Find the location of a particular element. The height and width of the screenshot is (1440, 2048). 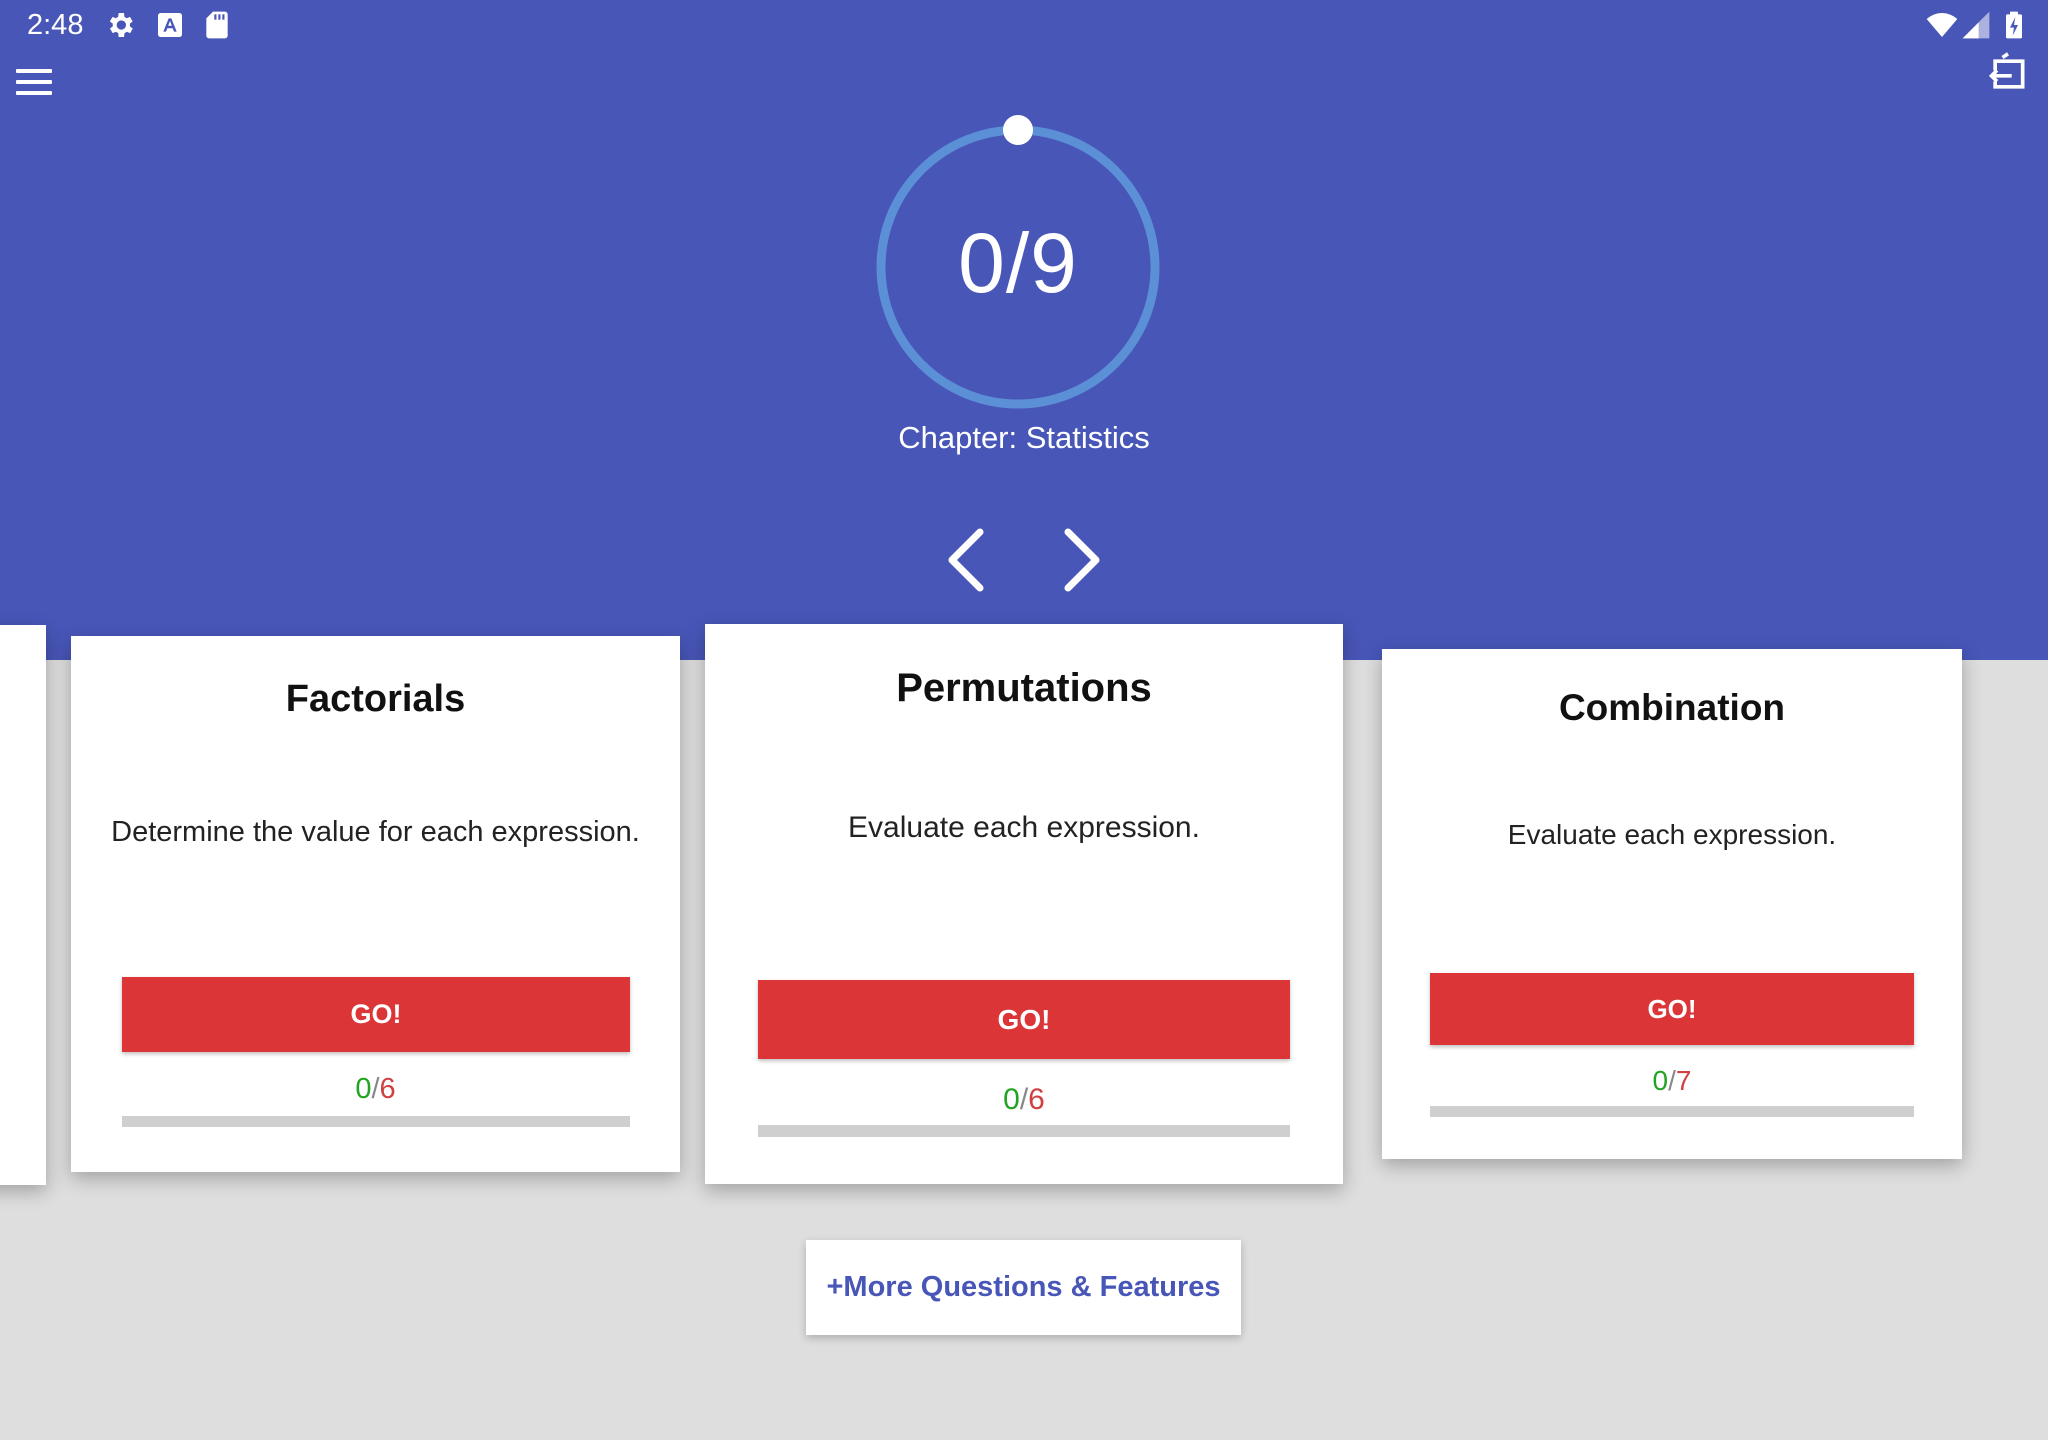

card-title: Factorials is located at coordinates (375, 699).